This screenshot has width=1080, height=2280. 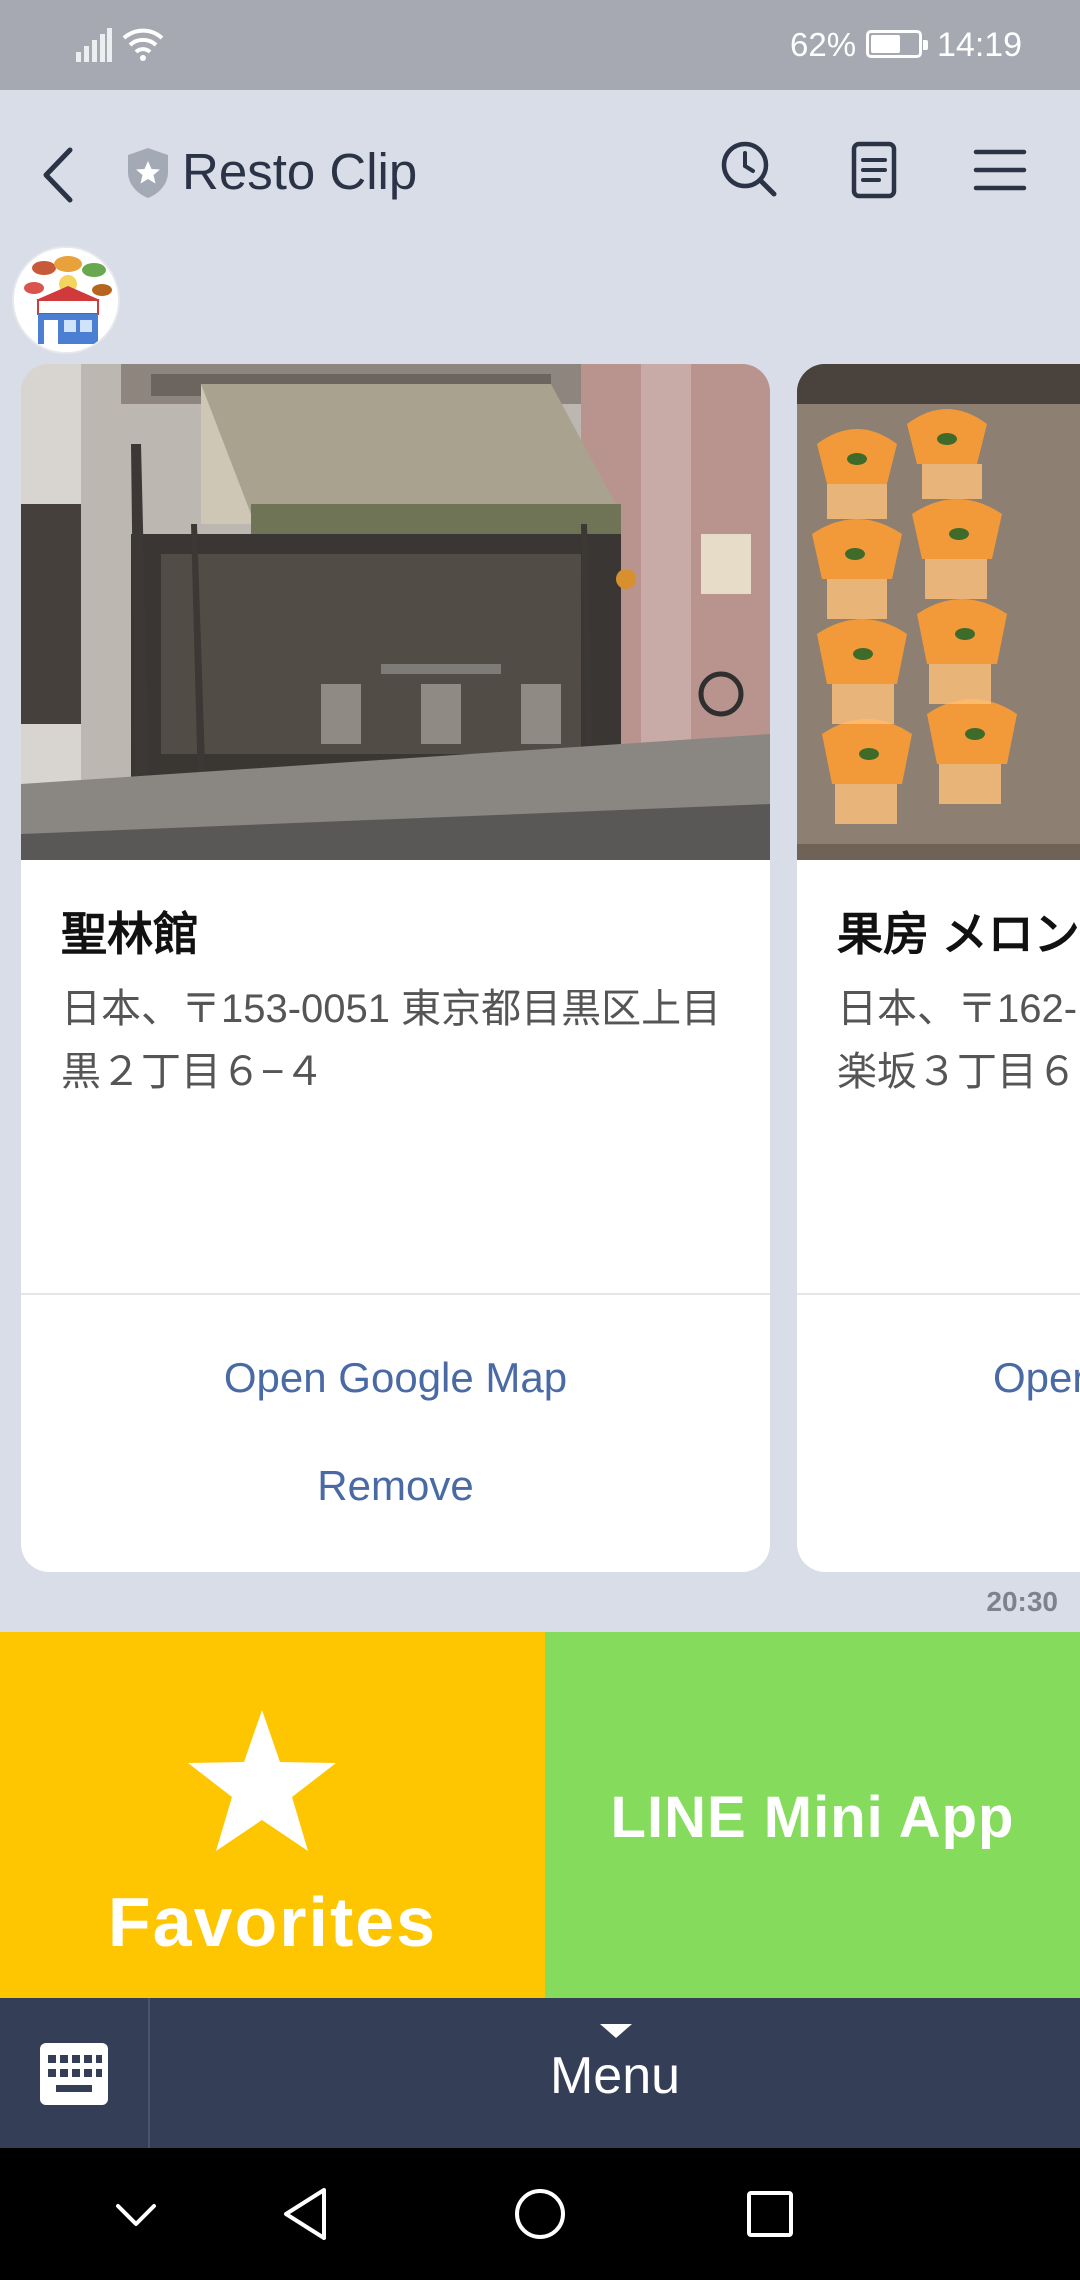 I want to click on shield-star-icon, so click(x=148, y=173).